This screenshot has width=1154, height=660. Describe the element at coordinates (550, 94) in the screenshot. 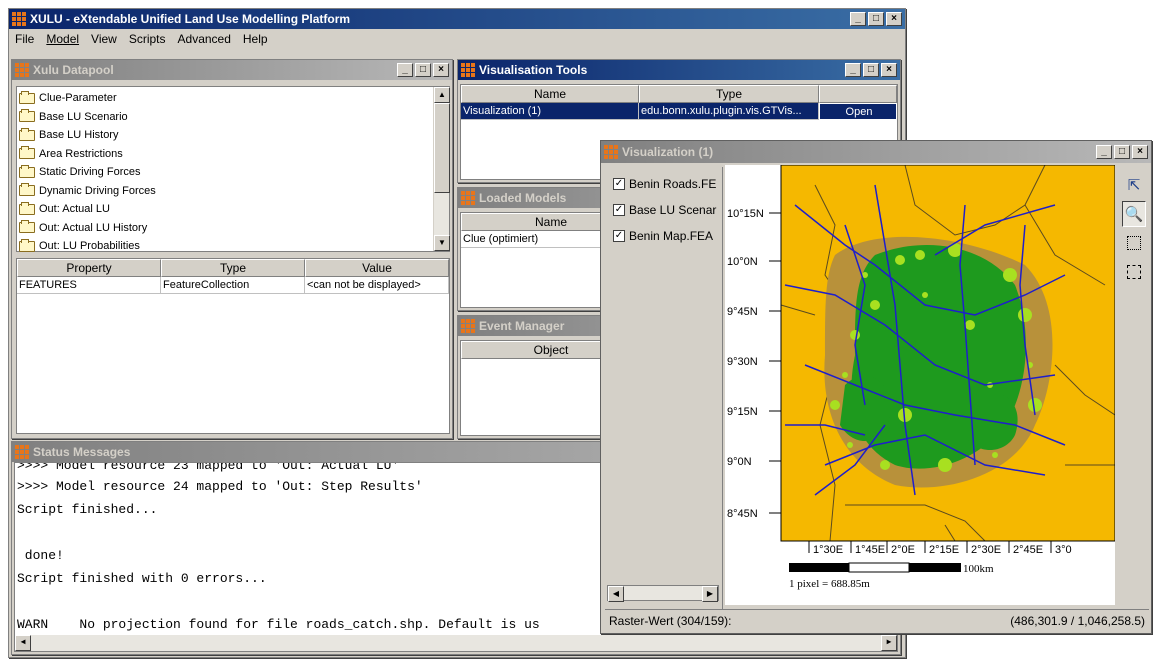

I see `col-name: Name` at that location.